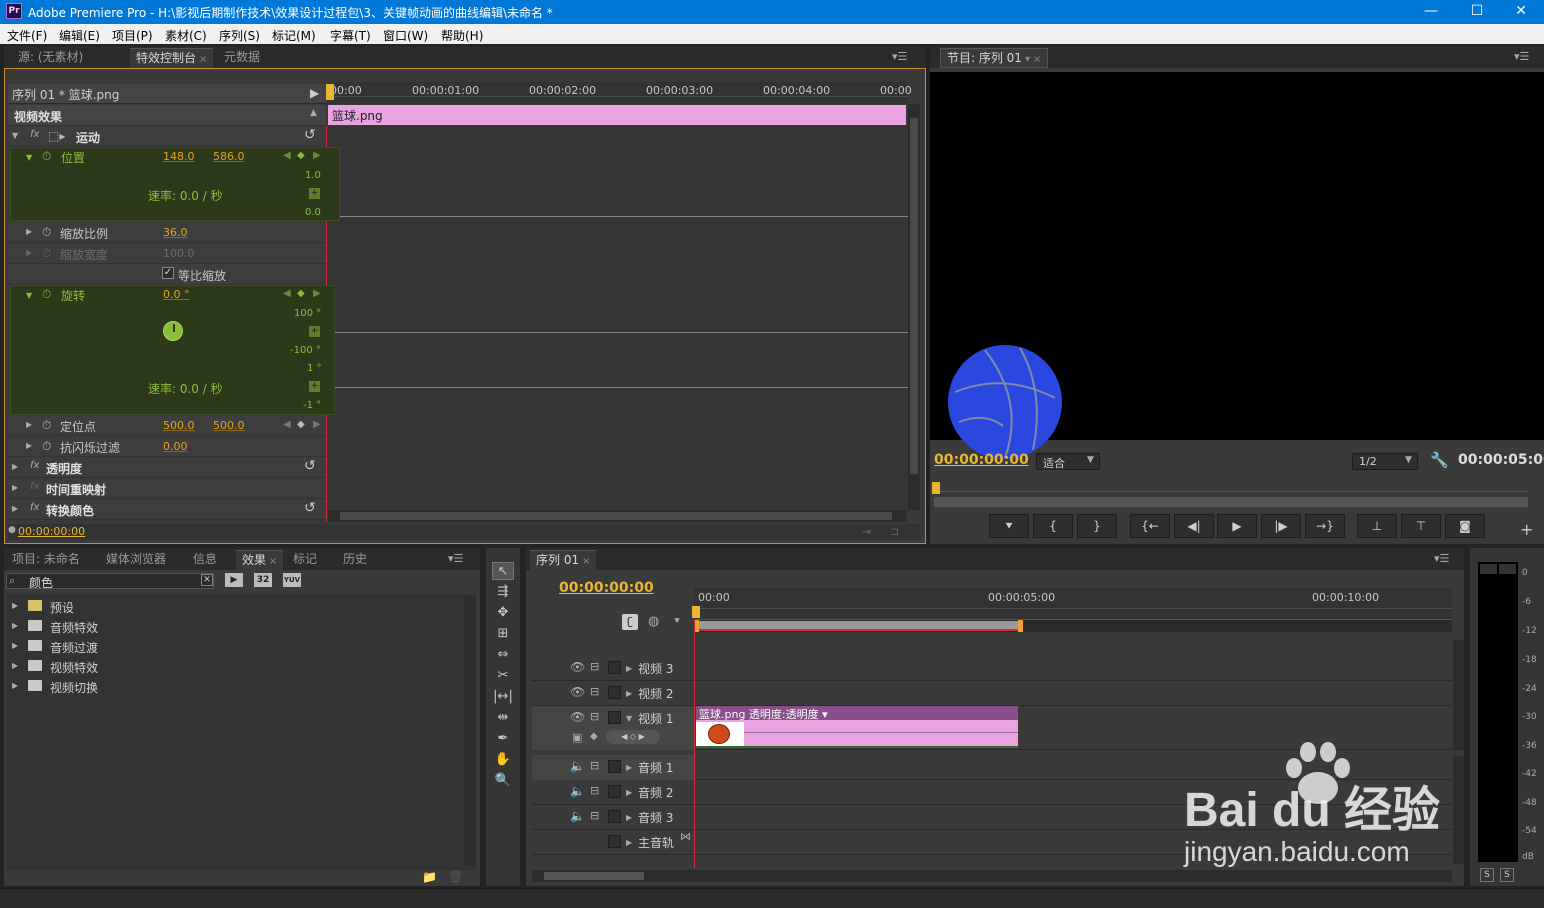 This screenshot has width=1544, height=908. I want to click on collapse-triangle-icon: ▼, so click(629, 718).